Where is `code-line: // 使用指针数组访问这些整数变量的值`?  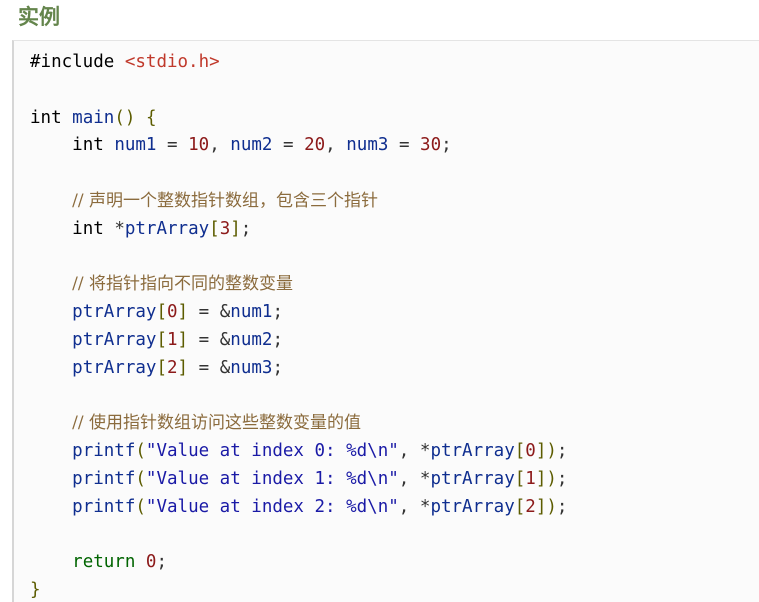
code-line: // 使用指针数组访问这些整数变量的值 is located at coordinates (217, 423).